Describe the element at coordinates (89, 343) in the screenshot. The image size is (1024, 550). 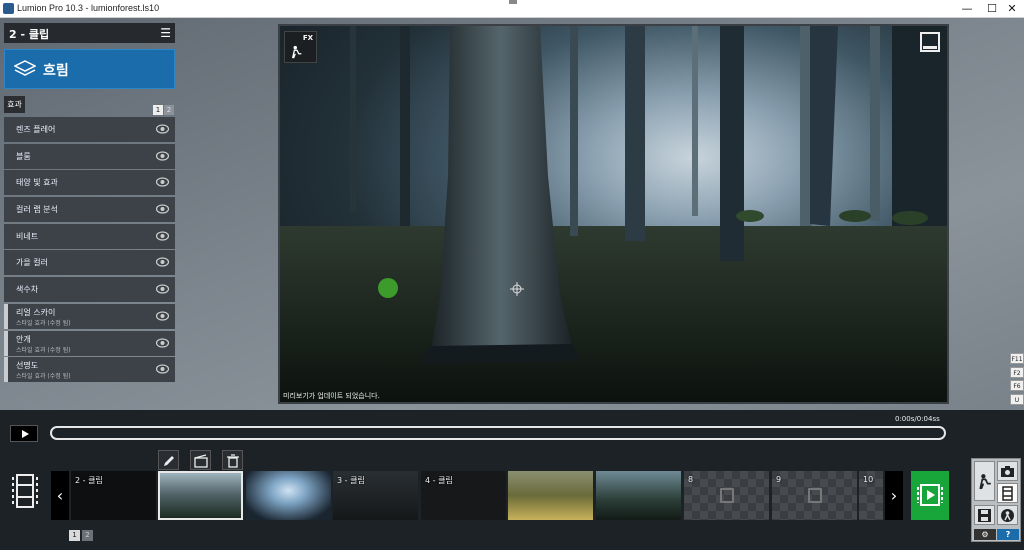
I see `effect-fog: 안개 스타일 효과 (수정 됨)` at that location.